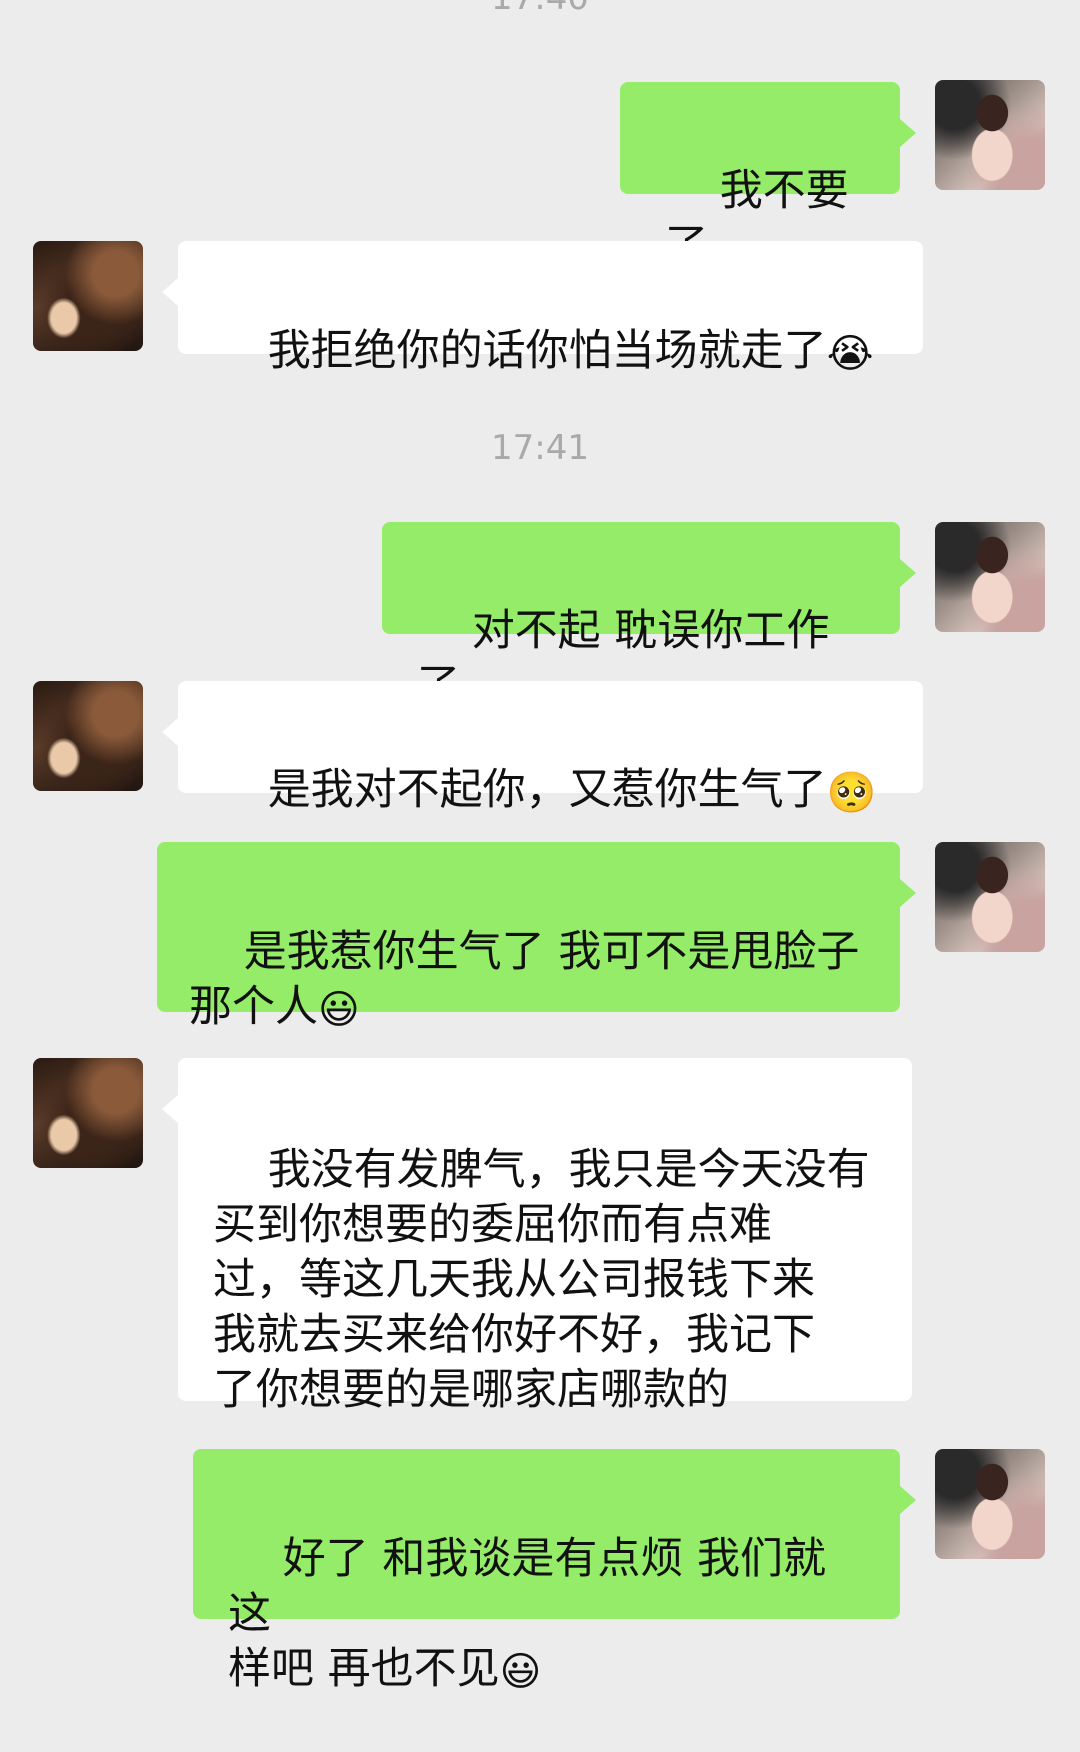  What do you see at coordinates (540, 448) in the screenshot?
I see `timestamp: 17:41` at bounding box center [540, 448].